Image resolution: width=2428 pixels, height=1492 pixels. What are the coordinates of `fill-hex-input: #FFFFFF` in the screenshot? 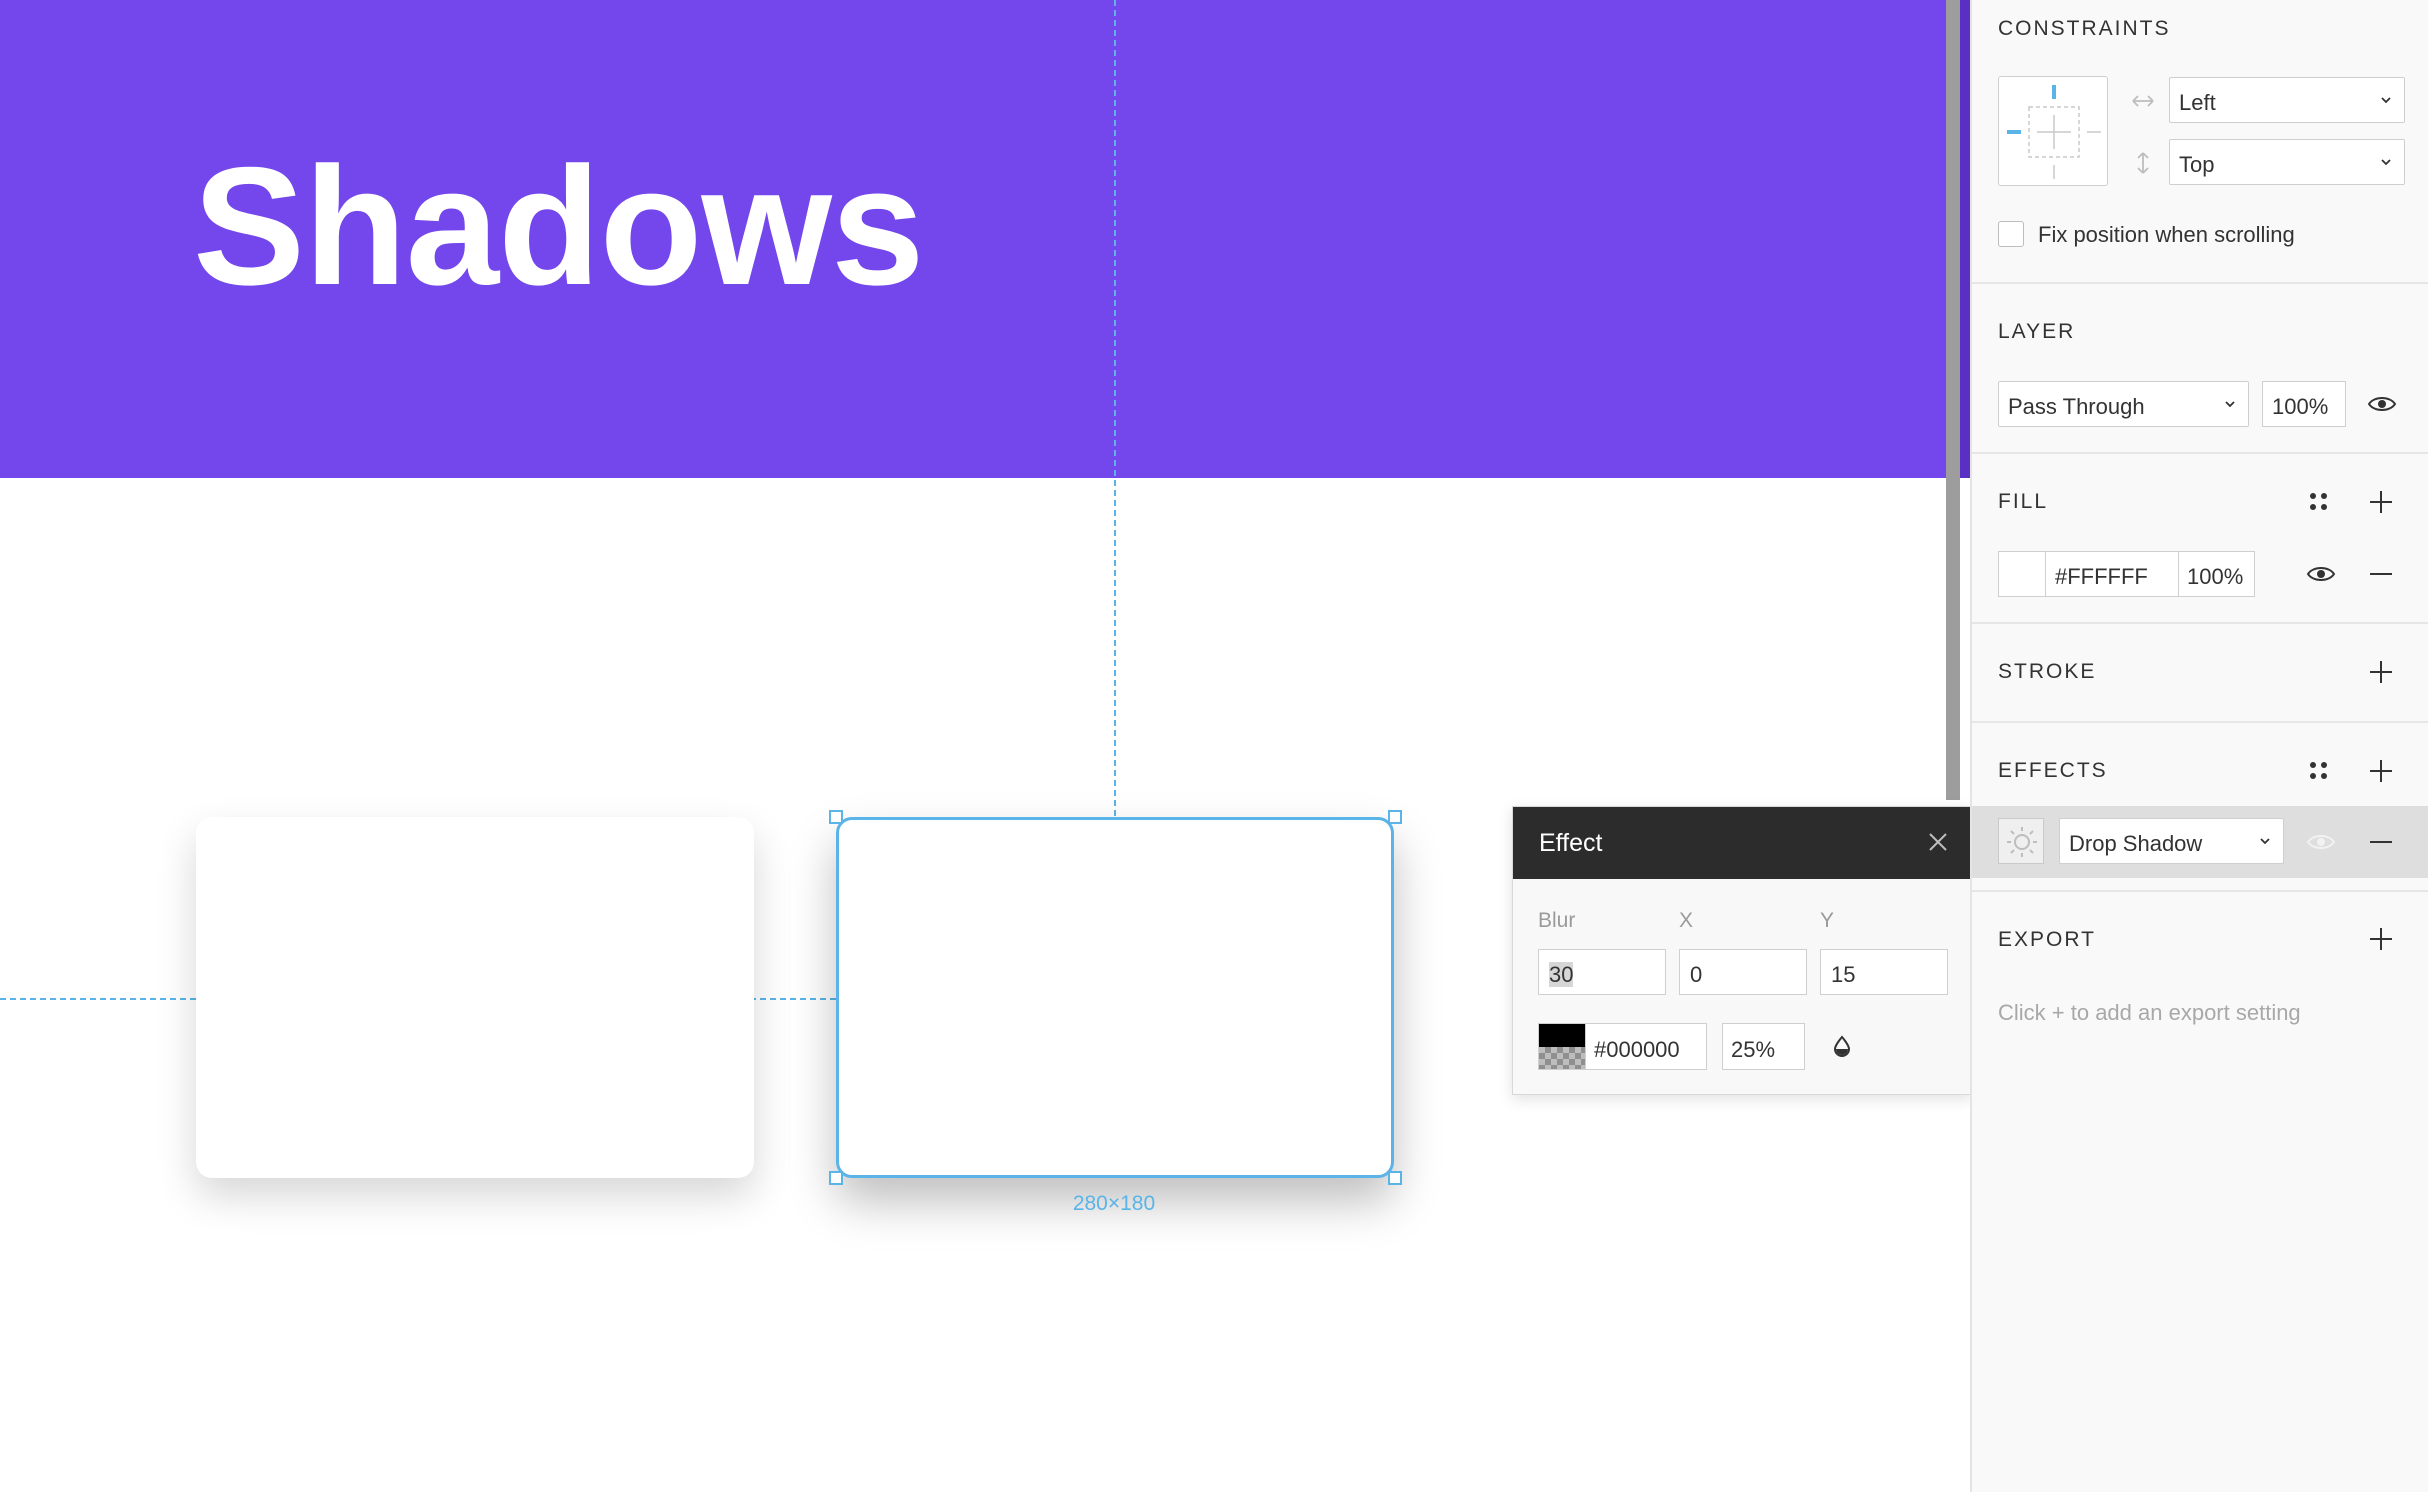 It's located at (2112, 574).